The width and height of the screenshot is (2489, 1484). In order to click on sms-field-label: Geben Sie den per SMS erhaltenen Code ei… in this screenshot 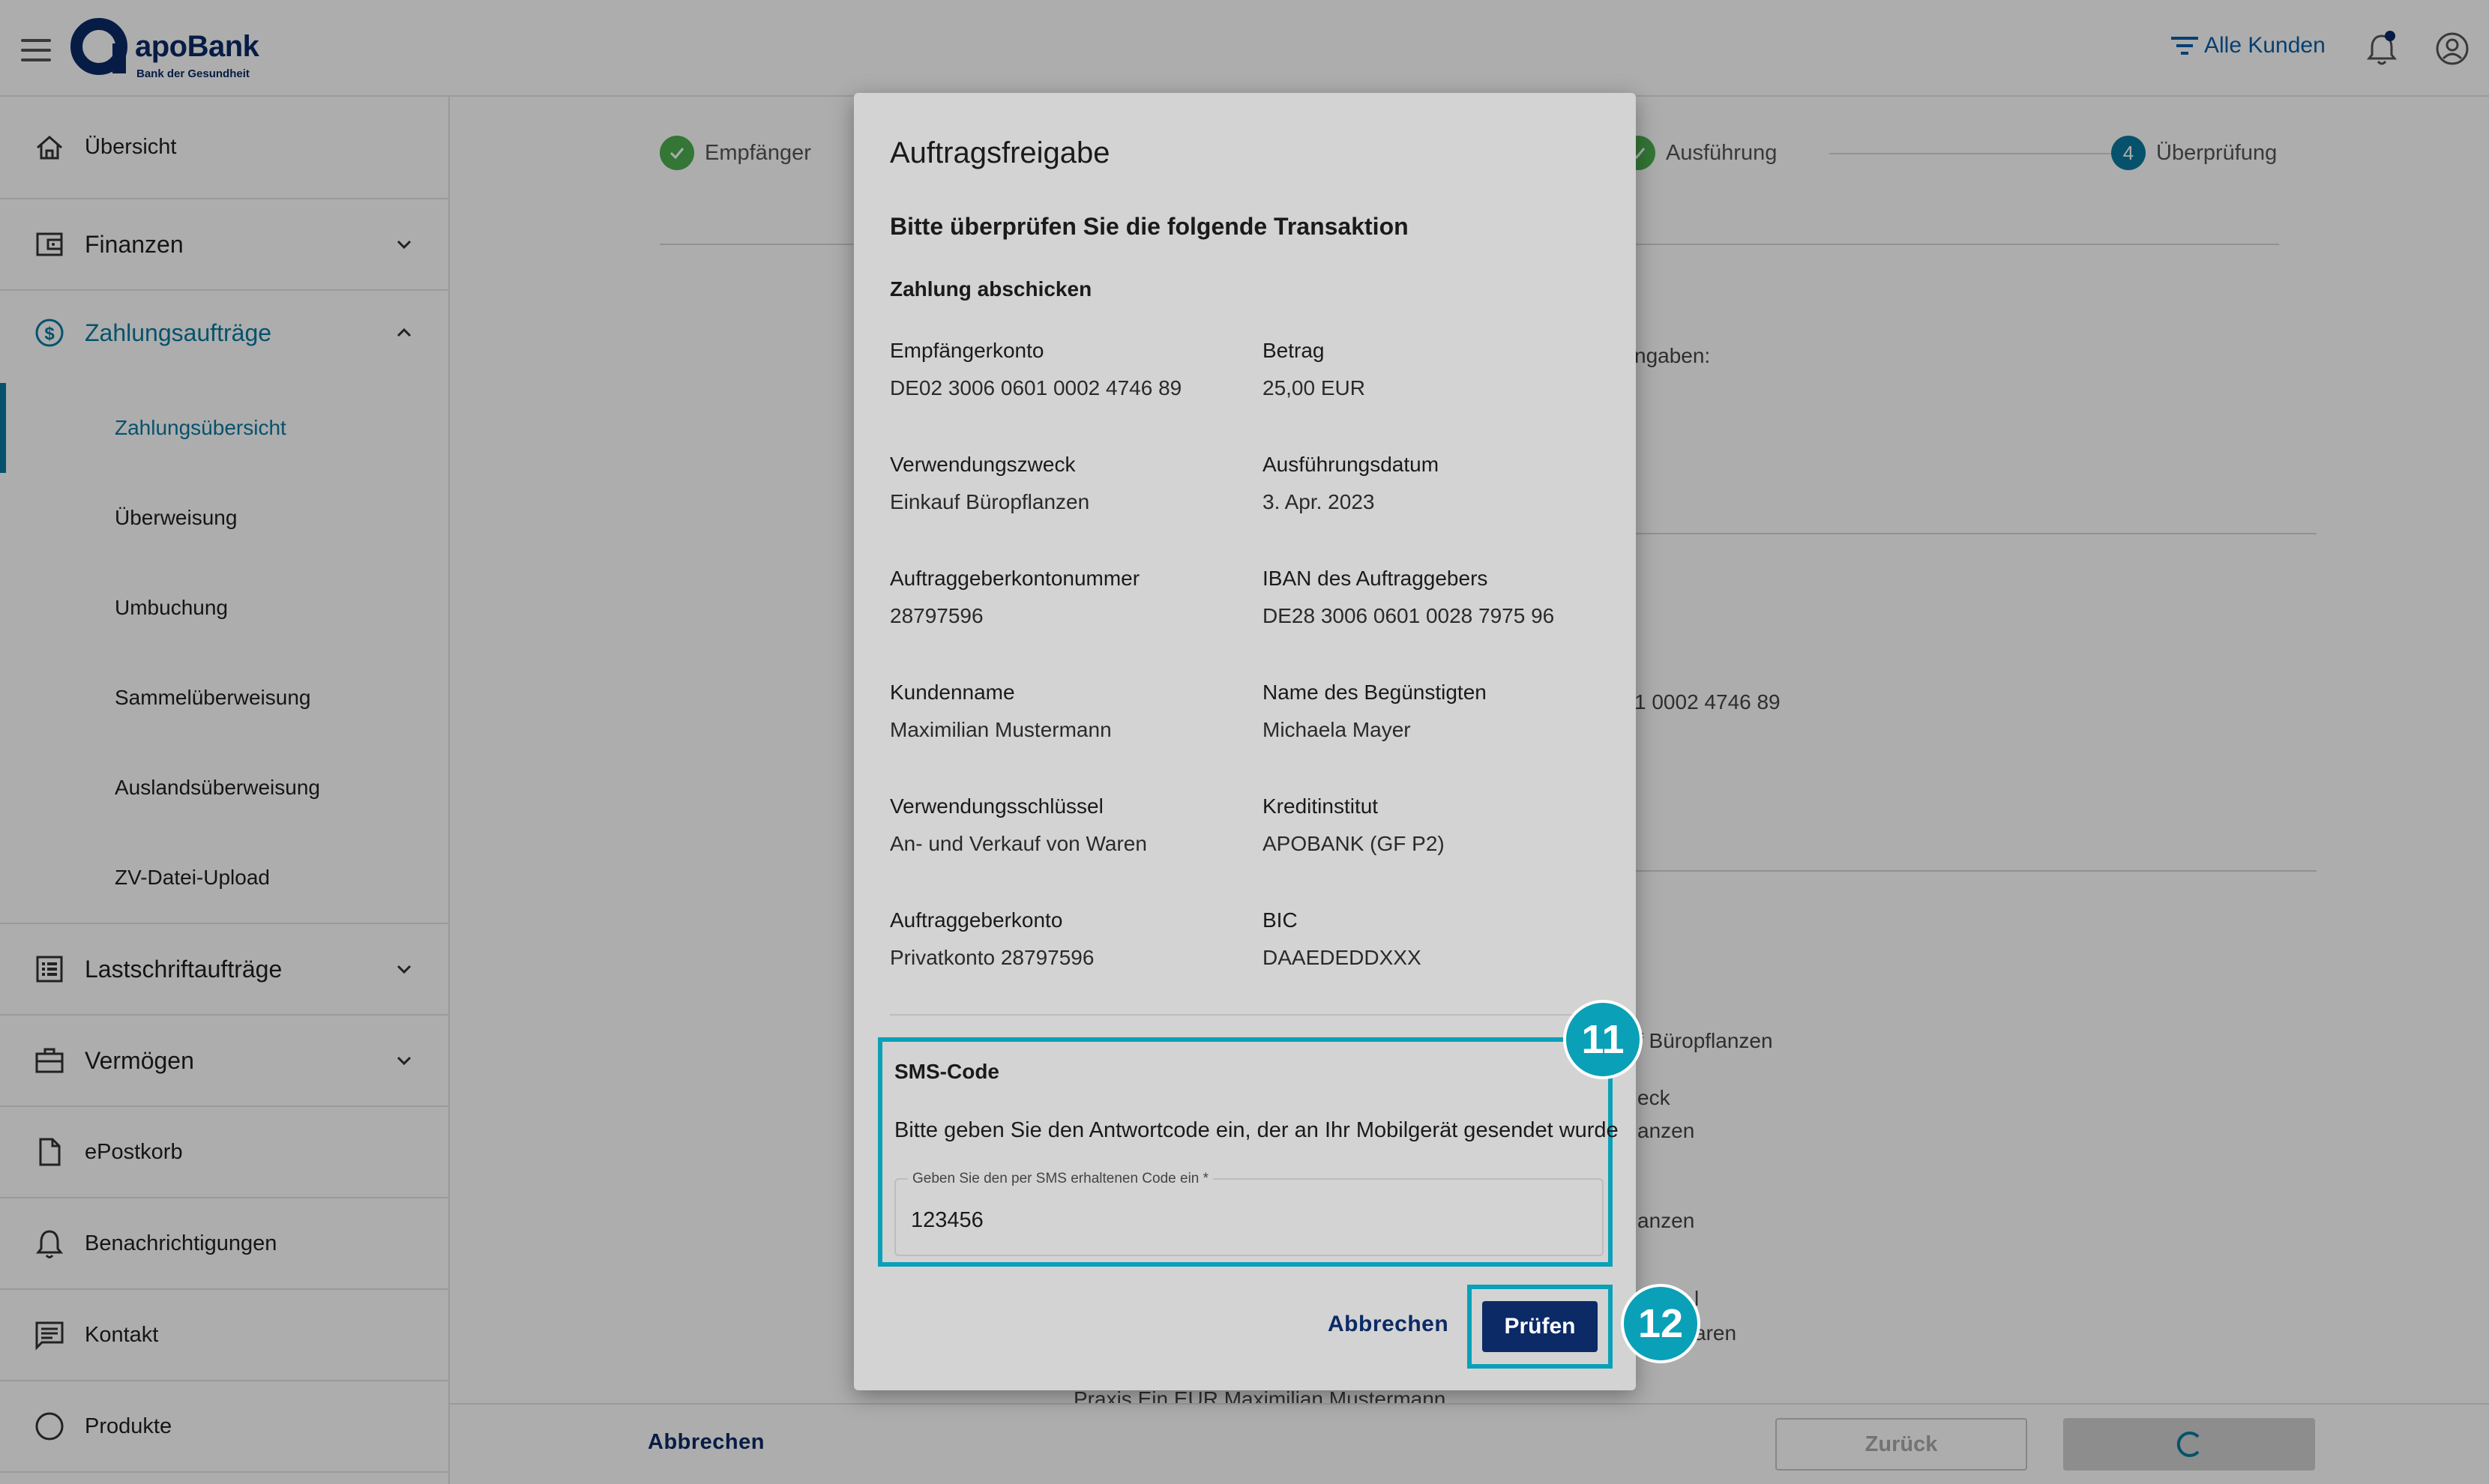, I will do `click(1061, 1179)`.